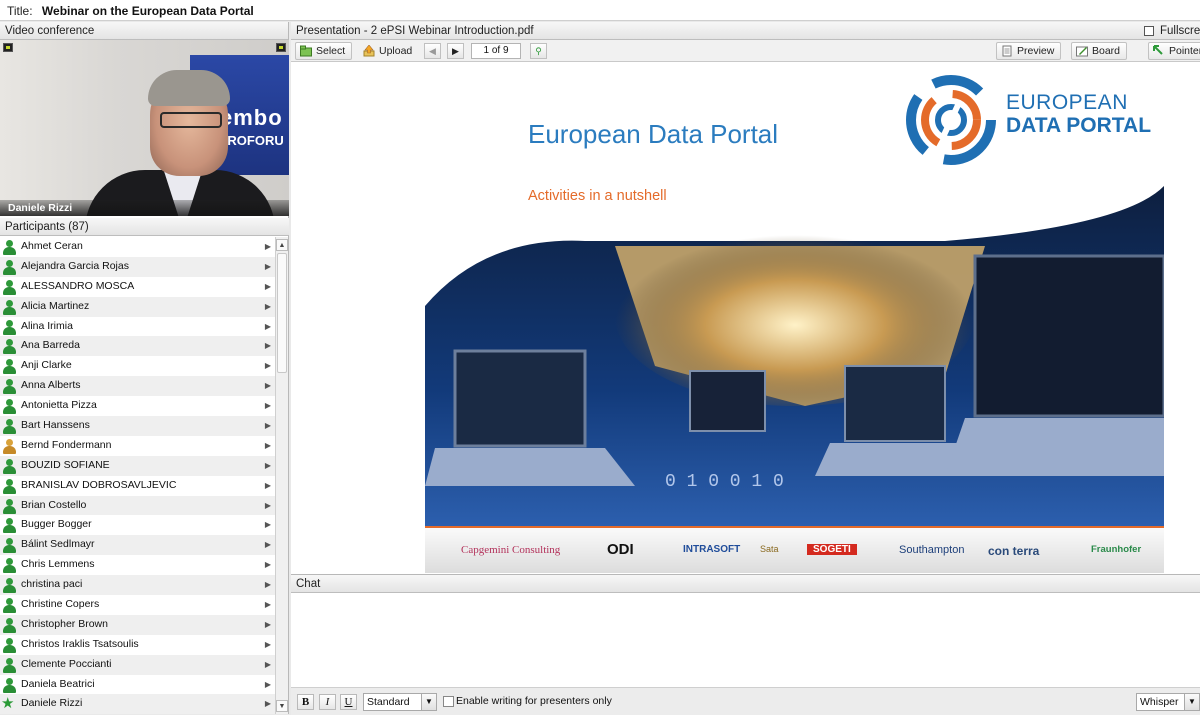 The height and width of the screenshot is (715, 1200). What do you see at coordinates (388, 51) in the screenshot?
I see `upload-button: Upload` at bounding box center [388, 51].